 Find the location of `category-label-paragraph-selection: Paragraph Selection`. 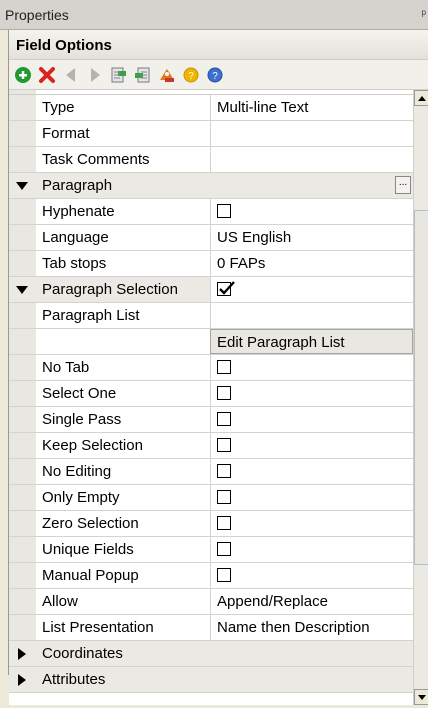

category-label-paragraph-selection: Paragraph Selection is located at coordinates (110, 289).